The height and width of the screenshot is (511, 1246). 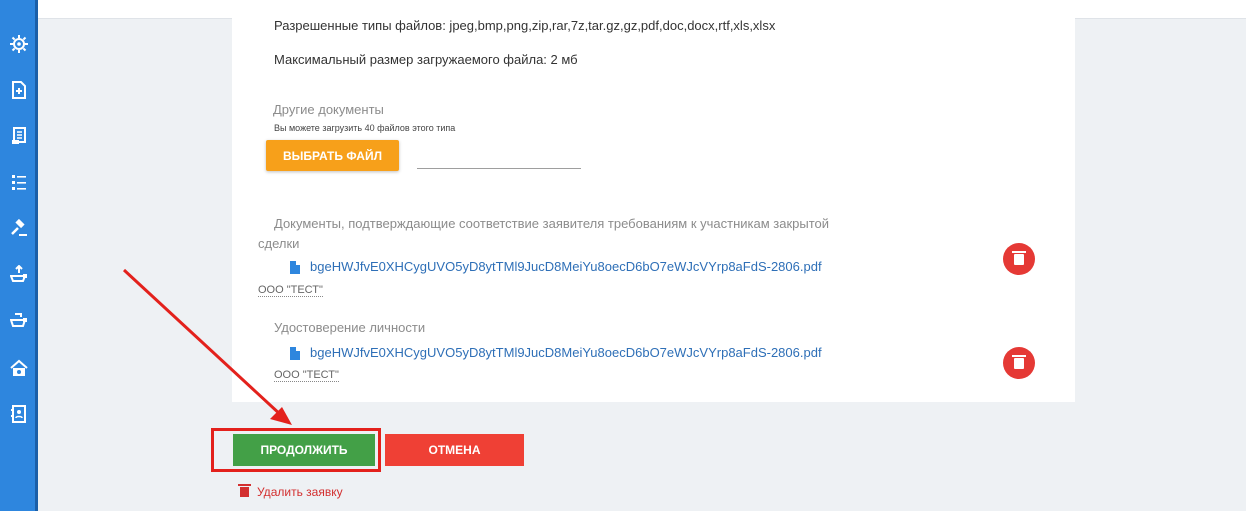 I want to click on contact-book-icon, so click(x=19, y=414).